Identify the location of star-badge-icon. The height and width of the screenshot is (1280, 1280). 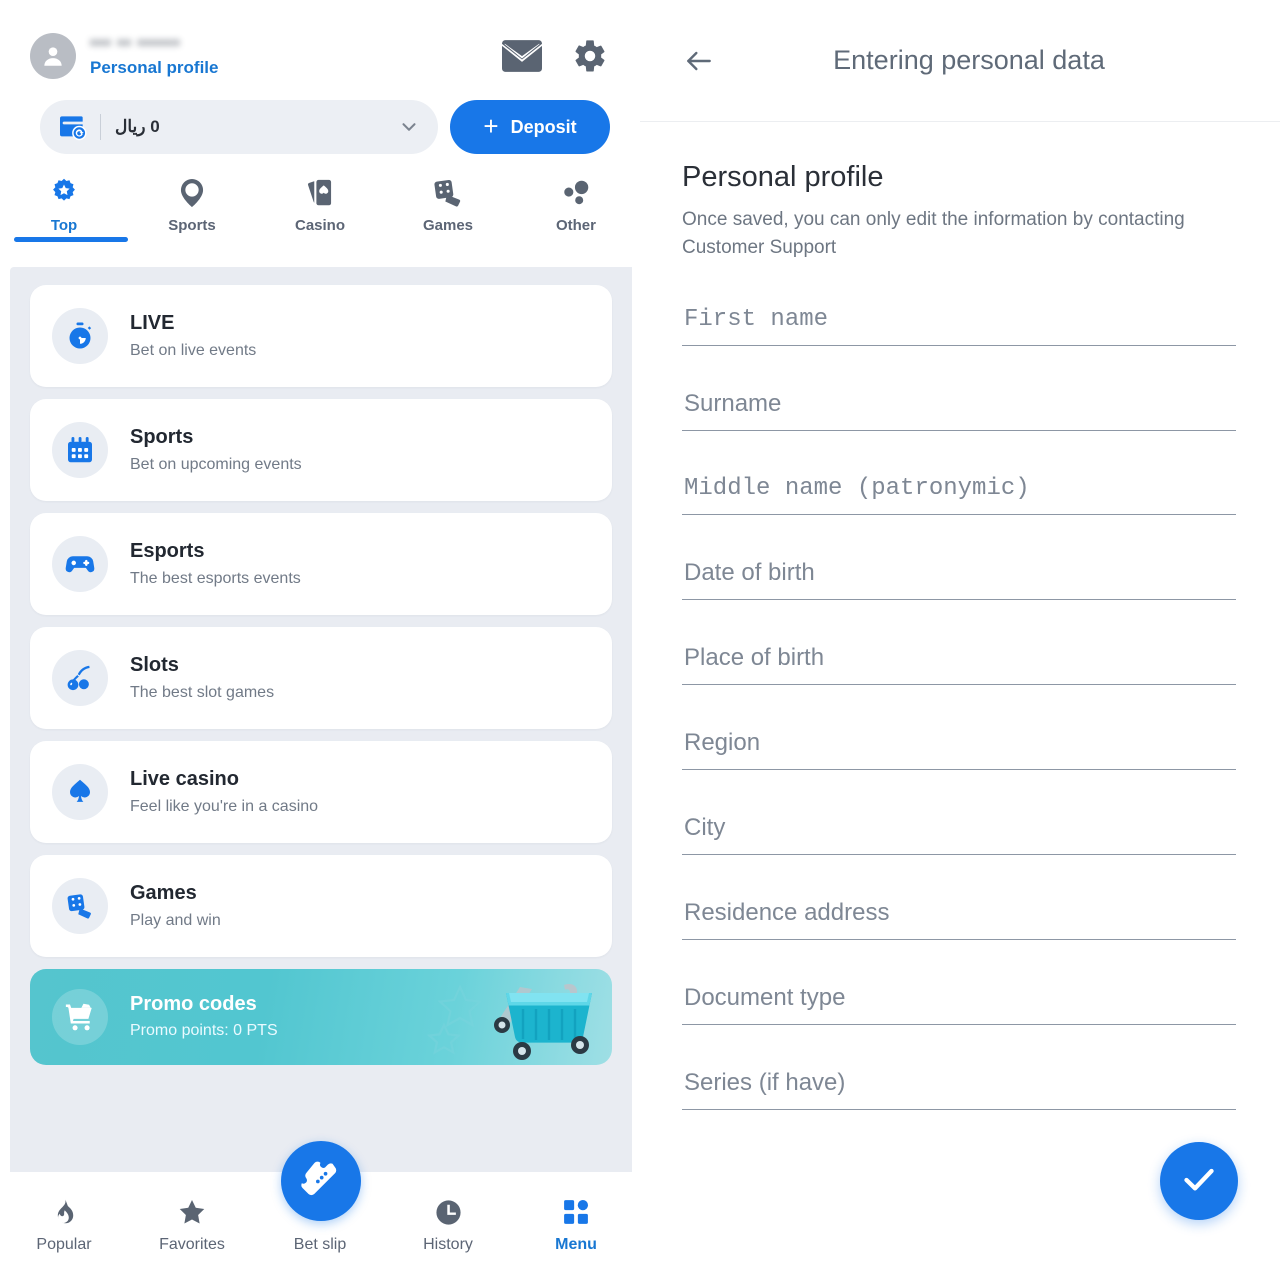
(64, 193).